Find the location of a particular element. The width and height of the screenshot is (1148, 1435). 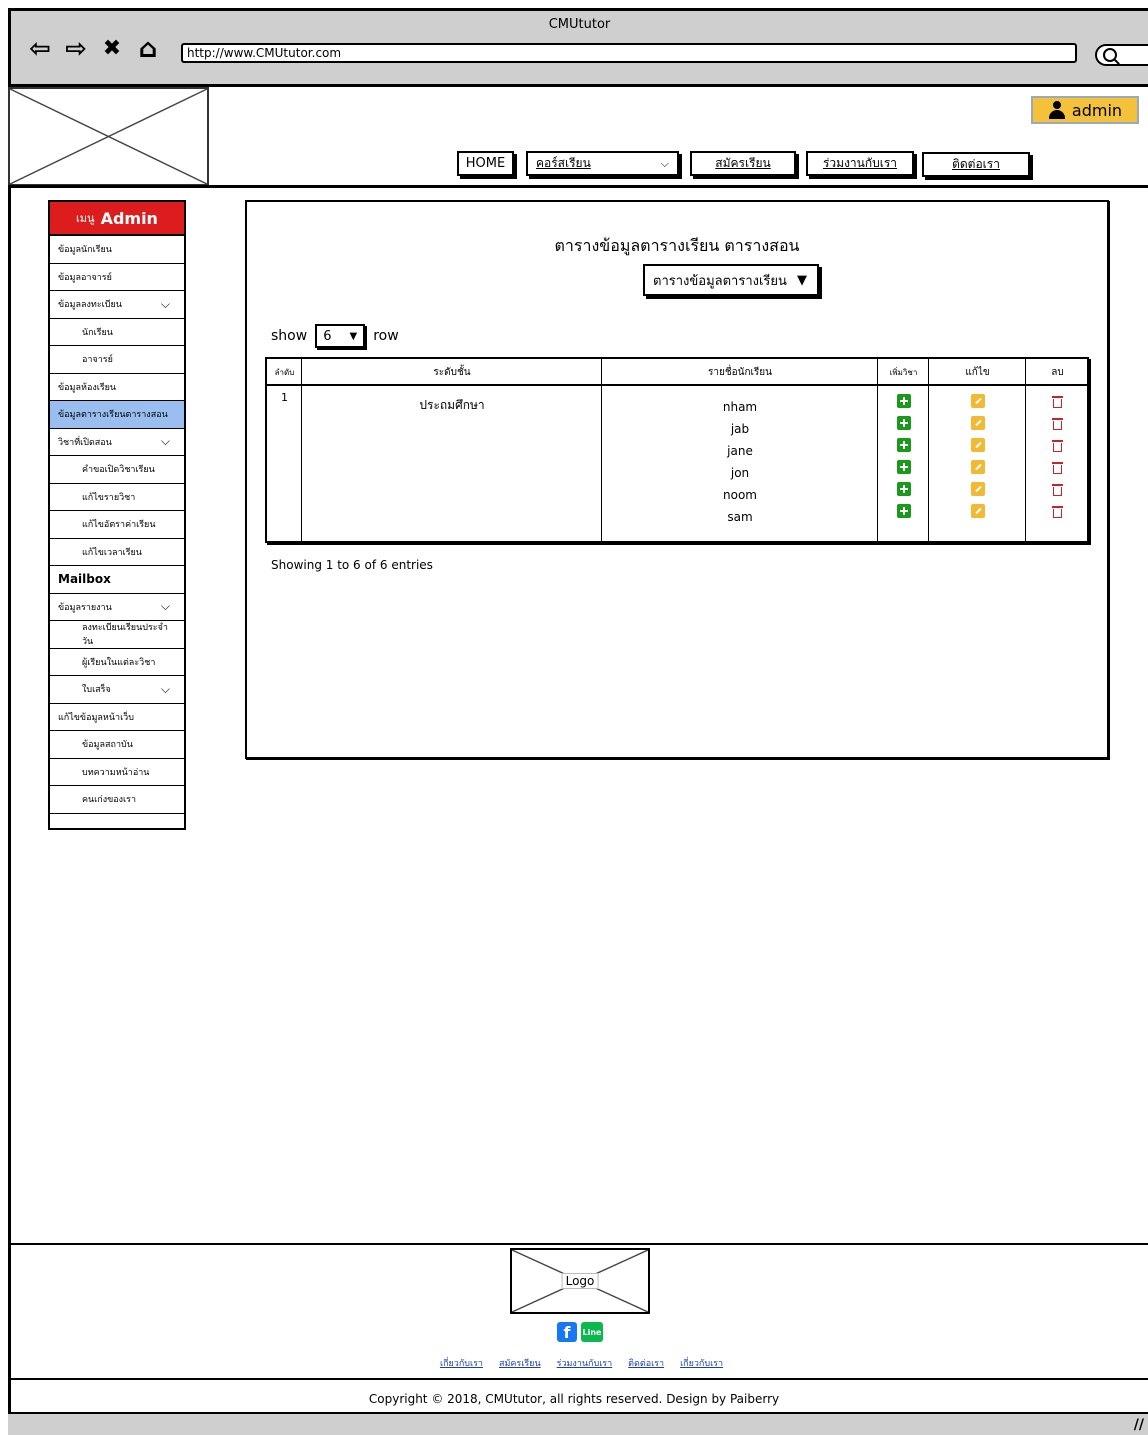

sidebar-item: แก้ไขข้อมูลหน้าเว็บ is located at coordinates (117, 717).